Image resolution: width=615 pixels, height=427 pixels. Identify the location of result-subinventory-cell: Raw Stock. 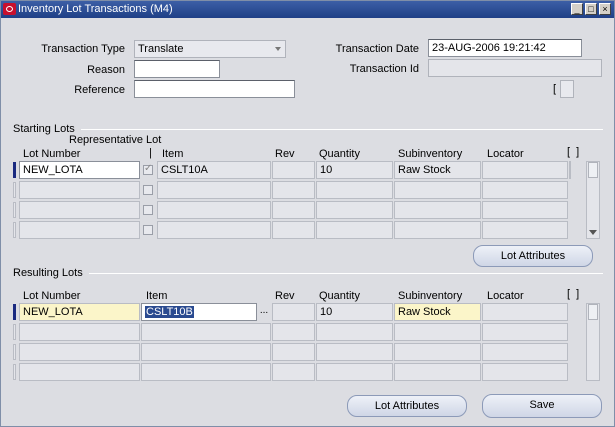
(437, 312).